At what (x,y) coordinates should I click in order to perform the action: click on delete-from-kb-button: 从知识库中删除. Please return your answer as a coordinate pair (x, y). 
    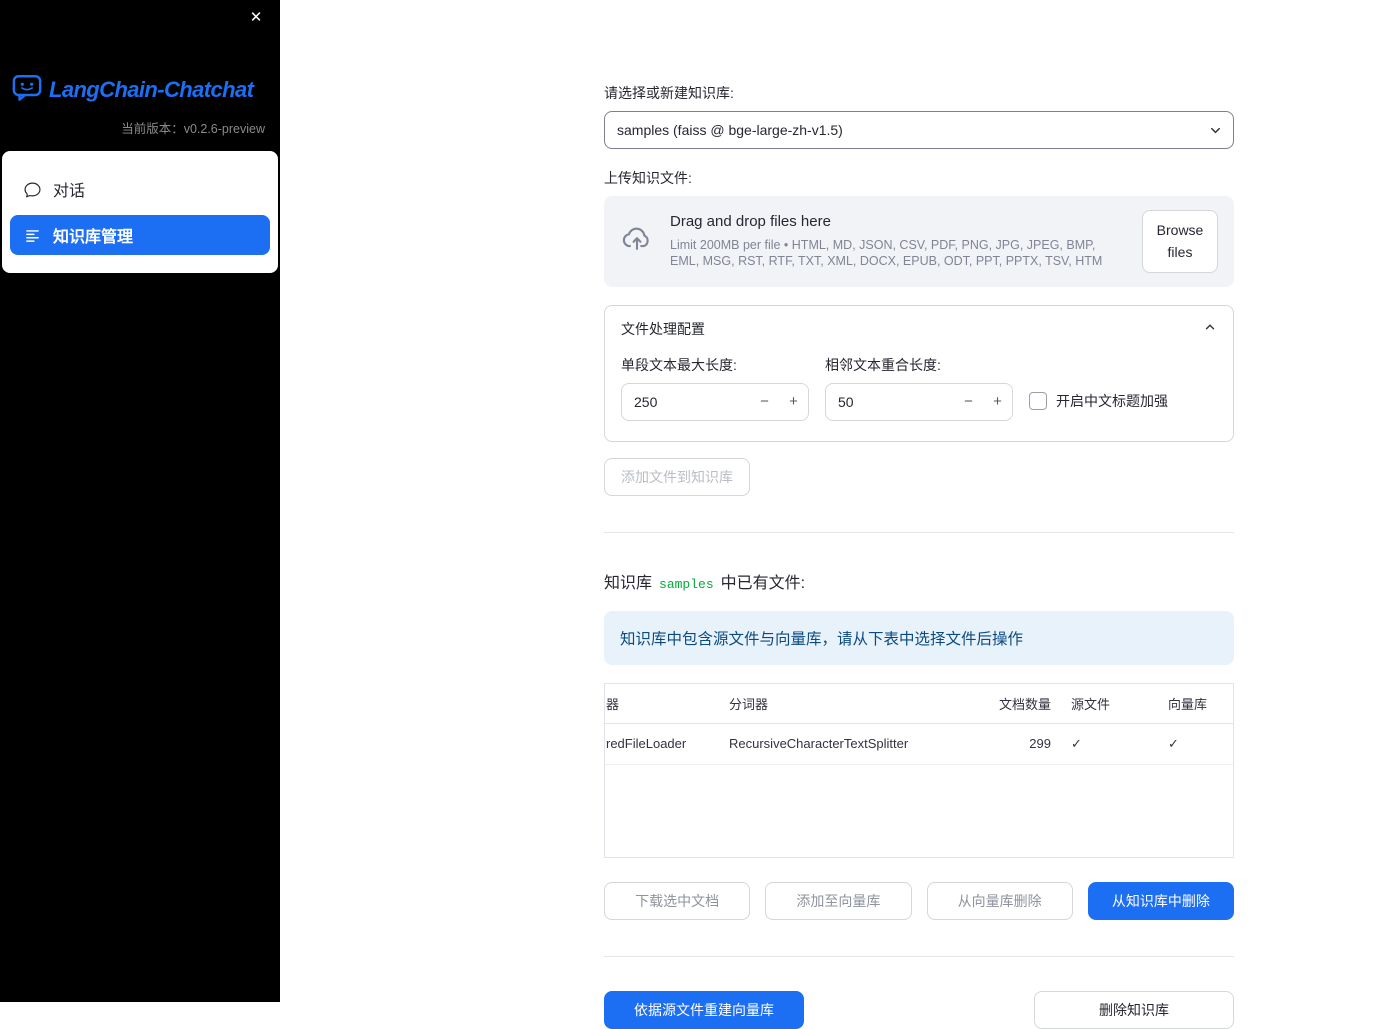
    Looking at the image, I should click on (1160, 900).